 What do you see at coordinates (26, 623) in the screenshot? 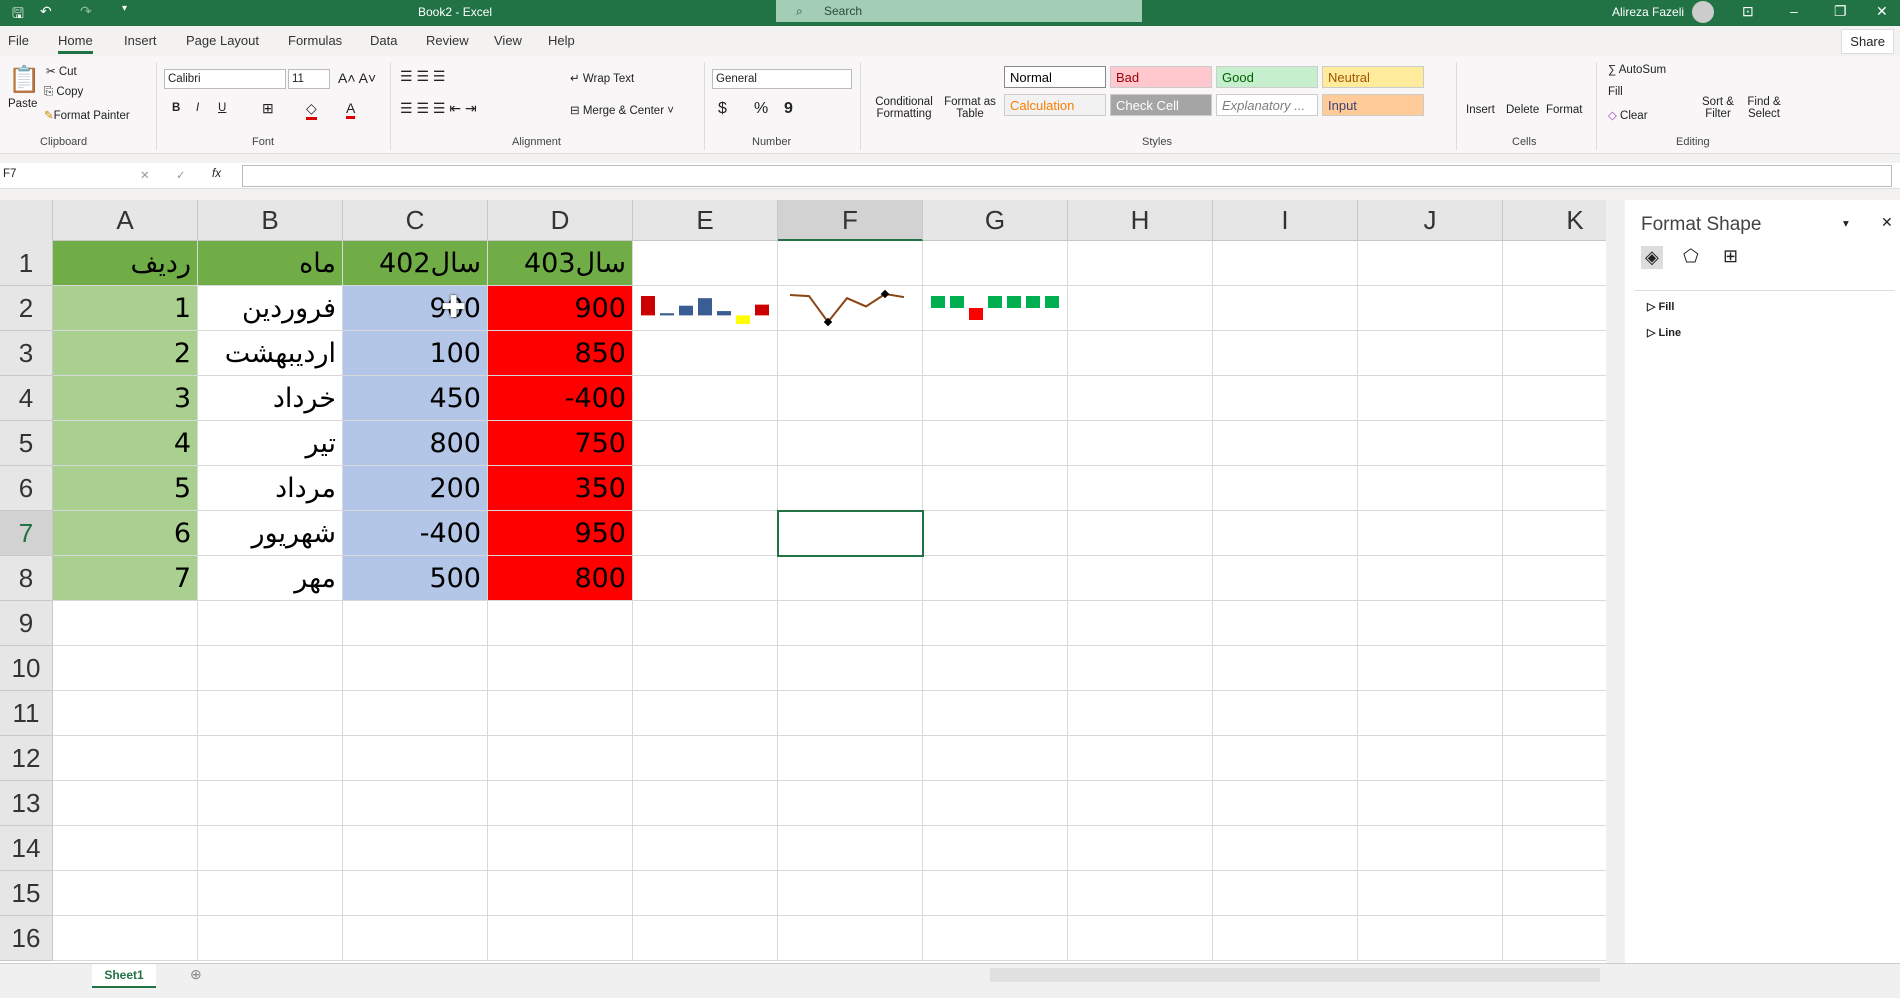
I see `row-header-9: 9` at bounding box center [26, 623].